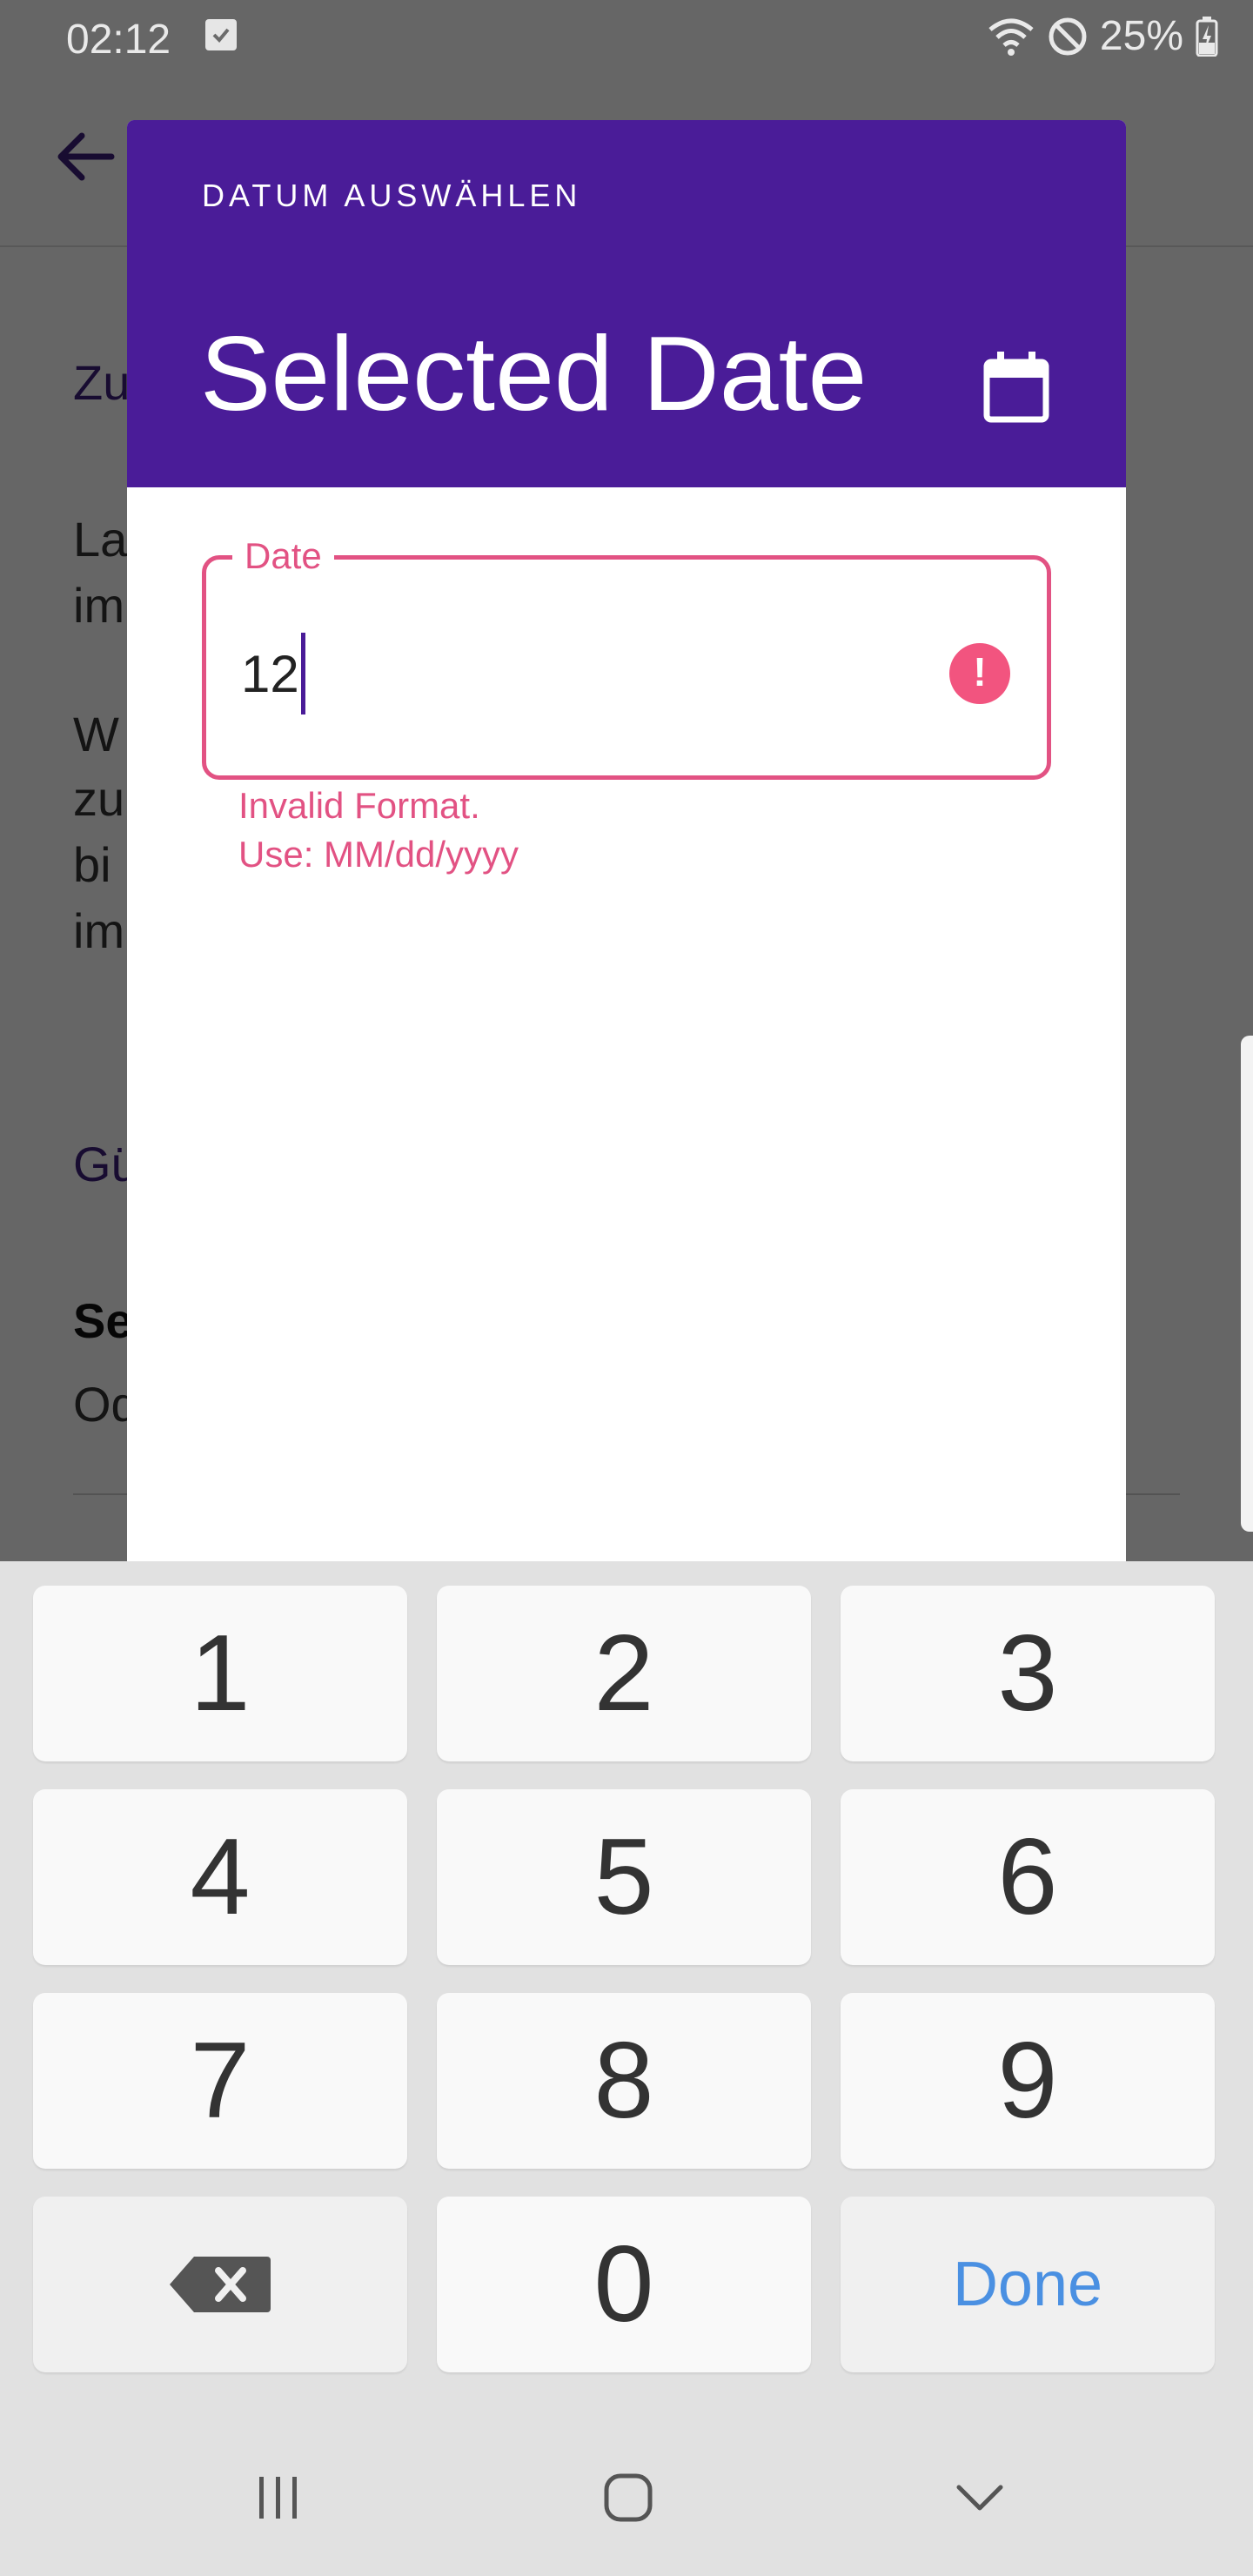 This screenshot has height=2576, width=1253. What do you see at coordinates (220, 1673) in the screenshot?
I see `key-1: 1` at bounding box center [220, 1673].